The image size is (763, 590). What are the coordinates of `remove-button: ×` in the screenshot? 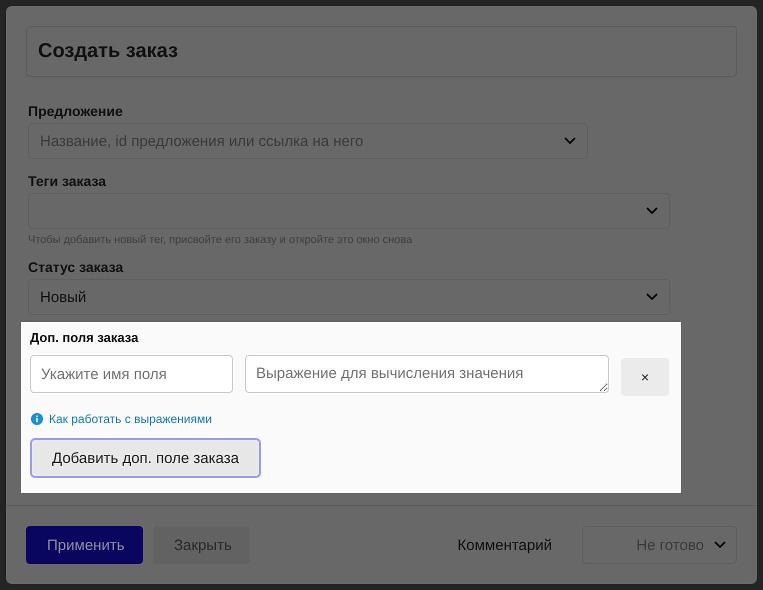 It's located at (645, 377).